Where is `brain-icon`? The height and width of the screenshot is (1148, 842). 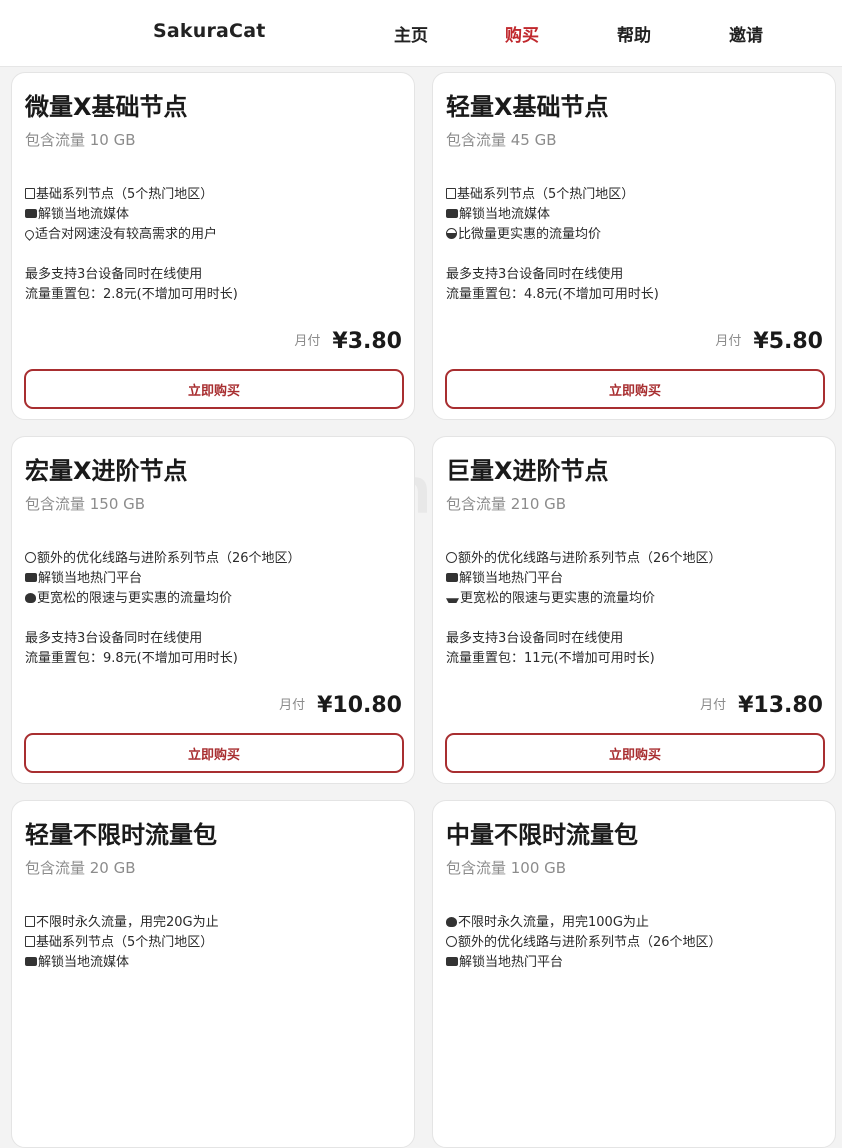
brain-icon is located at coordinates (451, 922).